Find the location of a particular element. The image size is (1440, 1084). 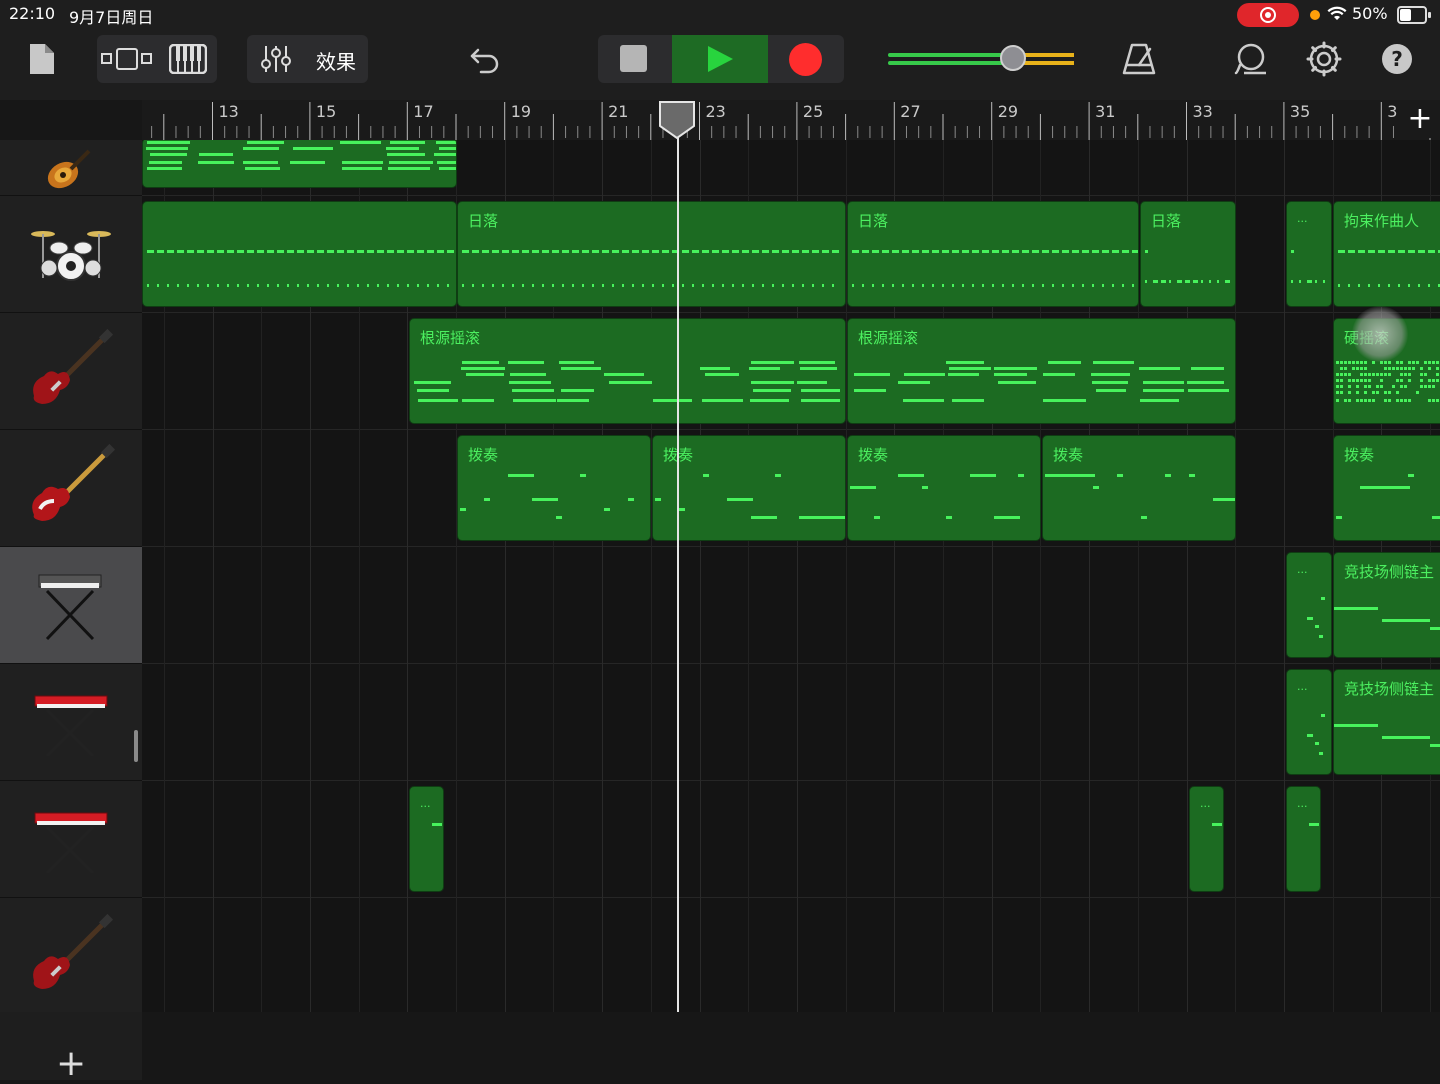

play-icon is located at coordinates (720, 59).